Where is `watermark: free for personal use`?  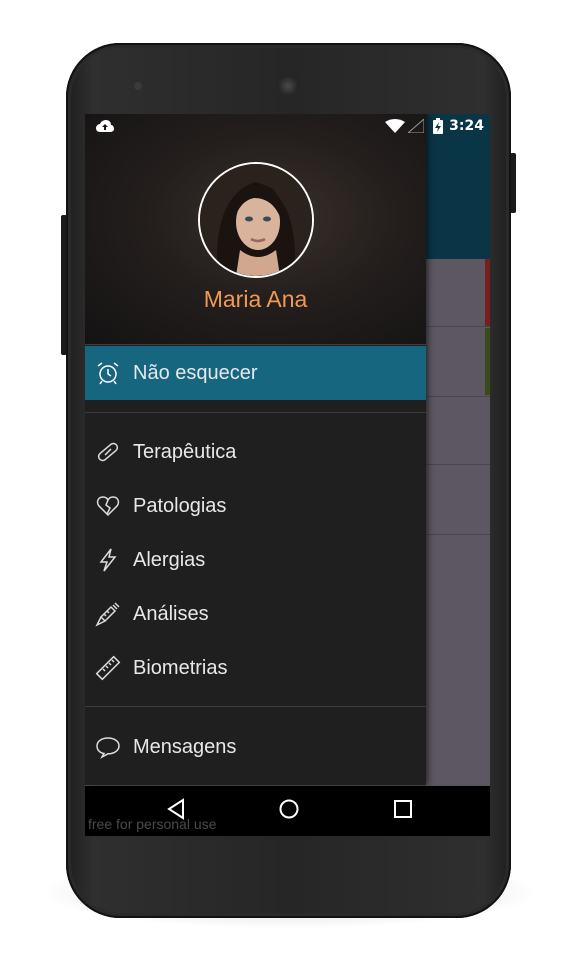
watermark: free for personal use is located at coordinates (152, 824).